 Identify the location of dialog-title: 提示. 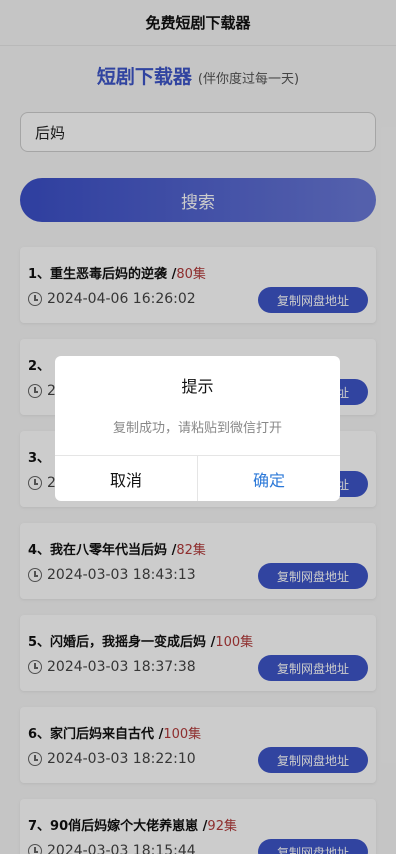
(197, 386).